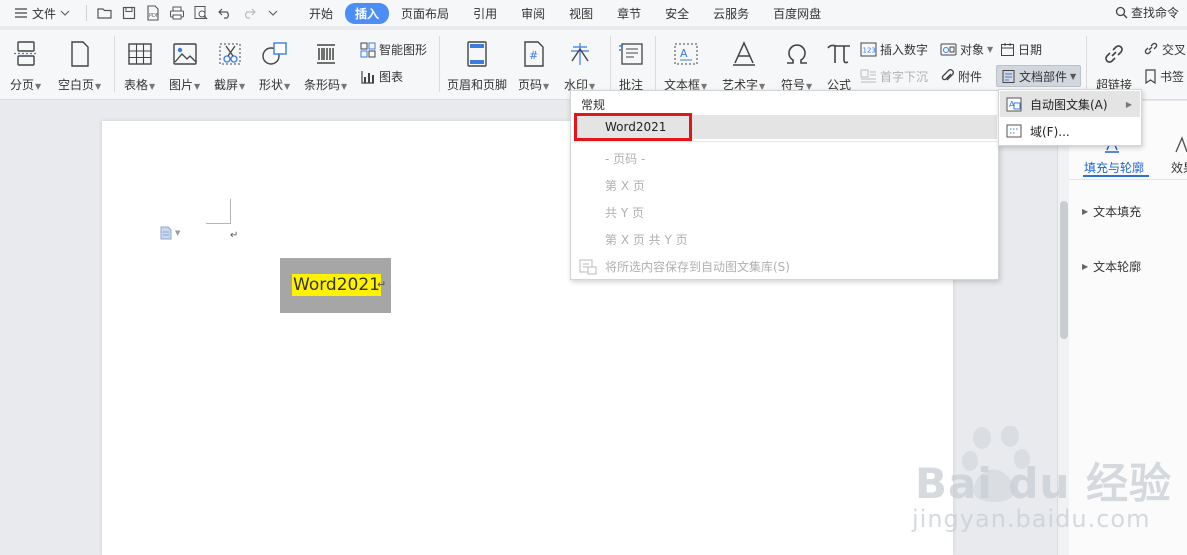  I want to click on bookmark-icon, so click(1150, 76).